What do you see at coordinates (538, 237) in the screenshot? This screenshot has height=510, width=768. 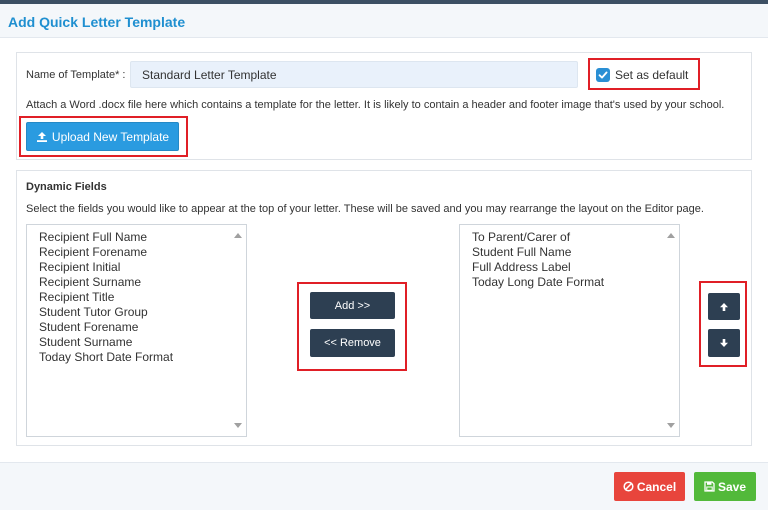 I see `list-item: To Parent/Carer of` at bounding box center [538, 237].